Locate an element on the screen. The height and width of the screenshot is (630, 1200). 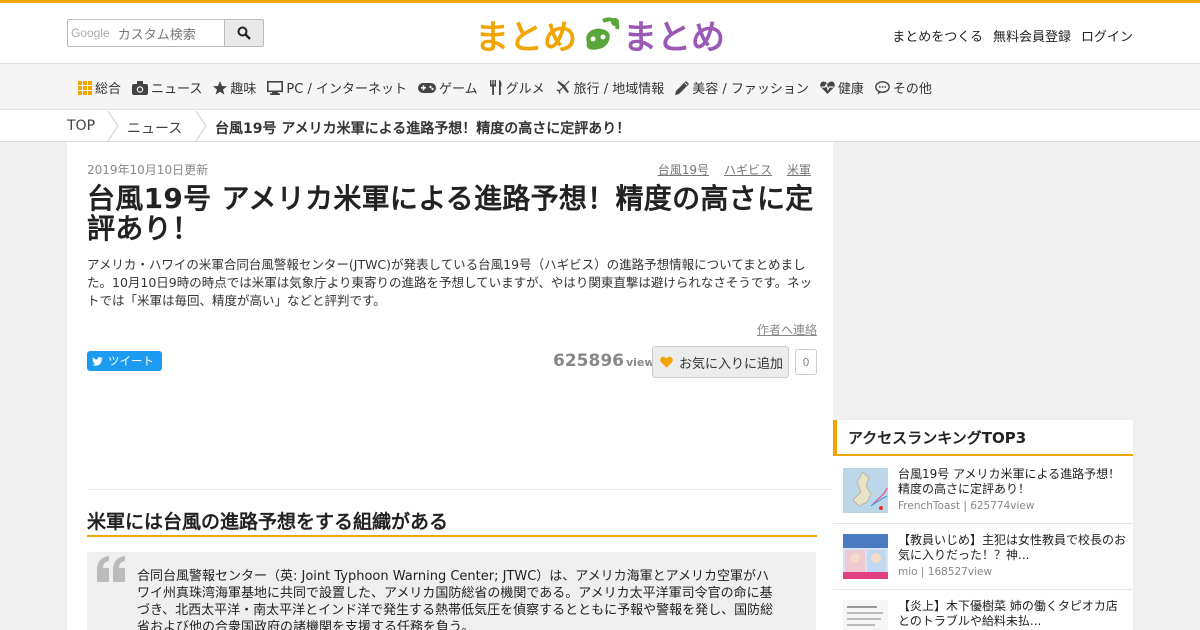
logo-mark: まとめ まとめ is located at coordinates (600, 37).